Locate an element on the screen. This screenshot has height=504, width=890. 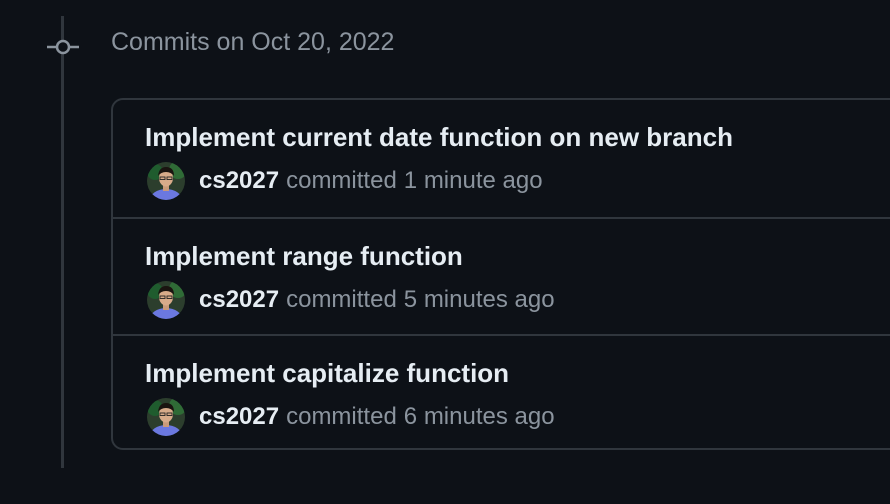
git-commit-icon is located at coordinates (63, 47).